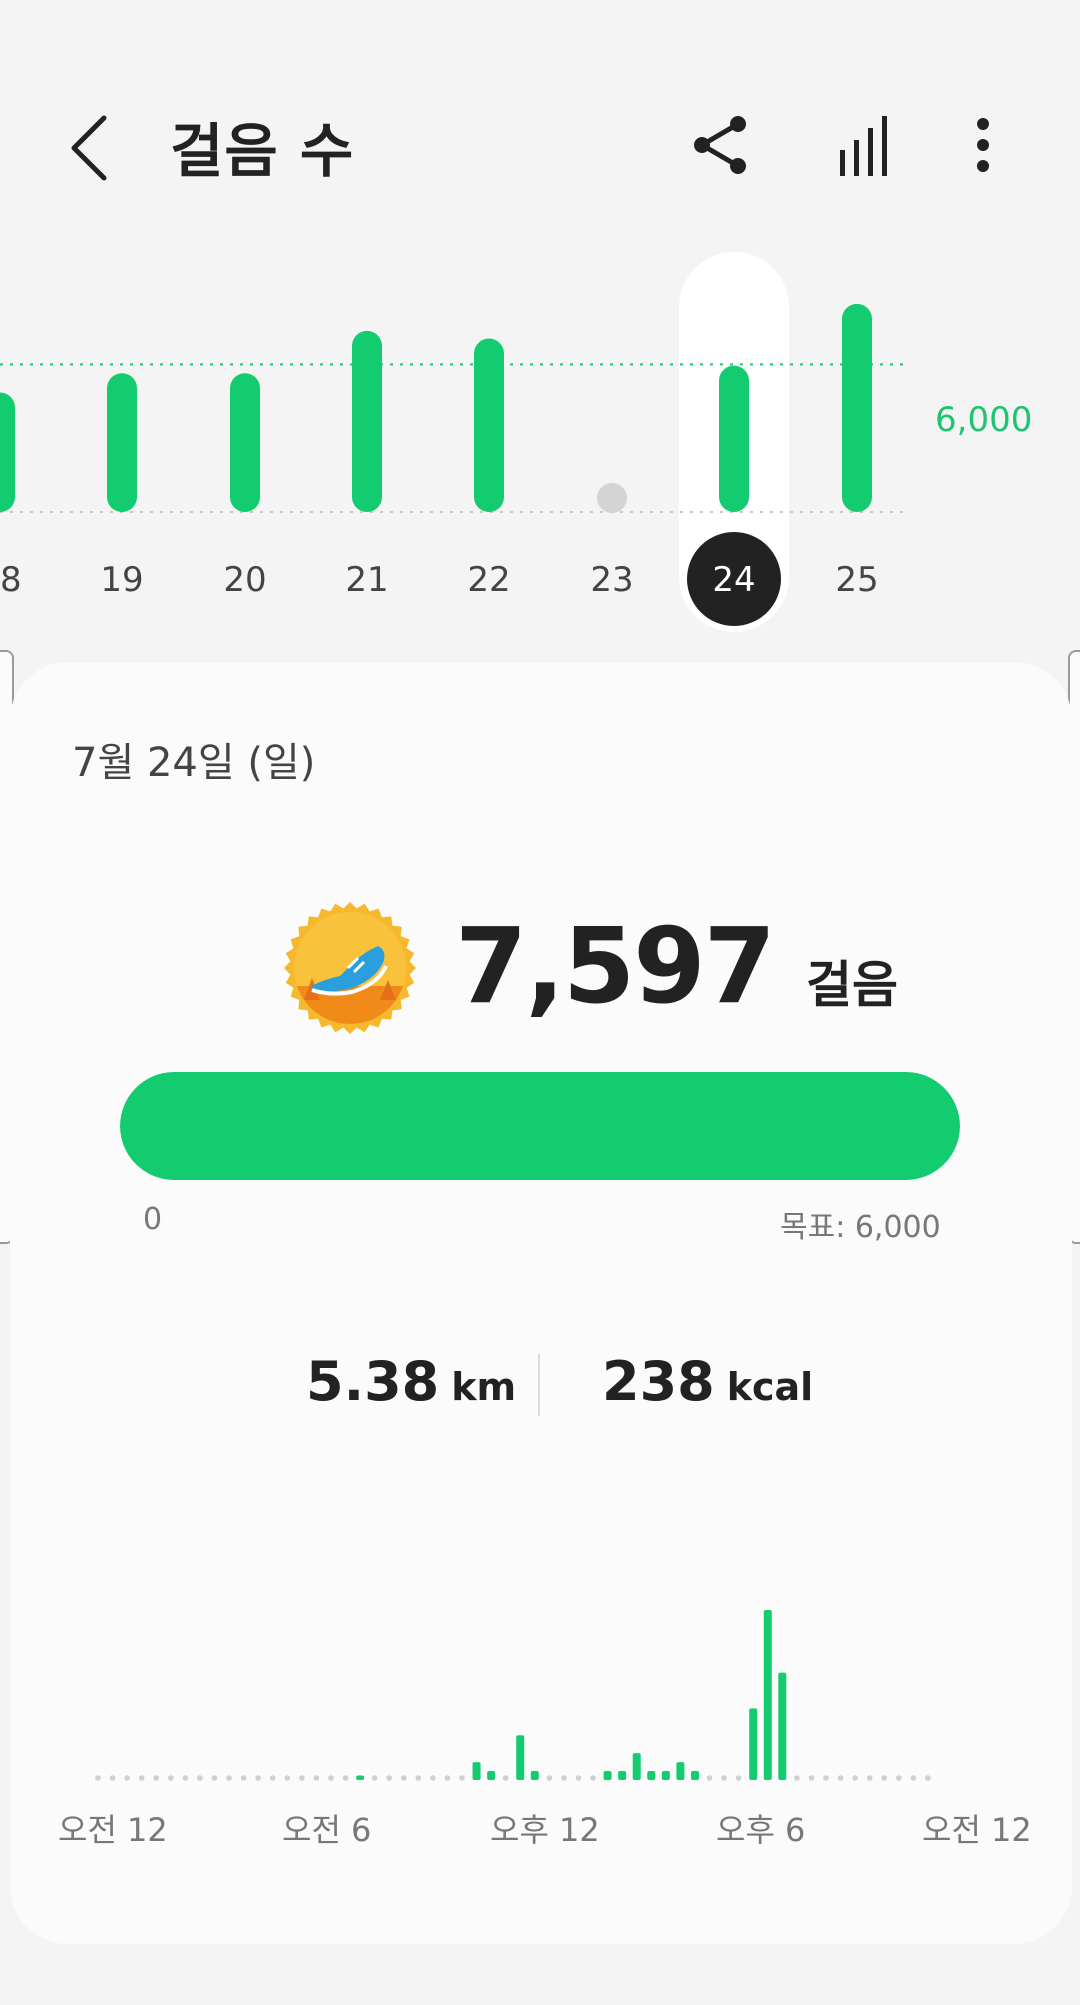 Image resolution: width=1080 pixels, height=2005 pixels. What do you see at coordinates (658, 1381) in the screenshot?
I see `calories-value: 238` at bounding box center [658, 1381].